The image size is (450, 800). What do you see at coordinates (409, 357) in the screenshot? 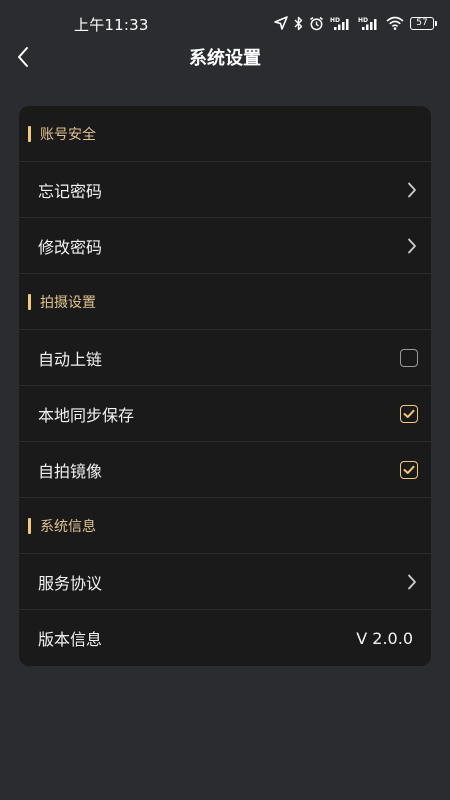
I see `auto-chain-checkbox` at bounding box center [409, 357].